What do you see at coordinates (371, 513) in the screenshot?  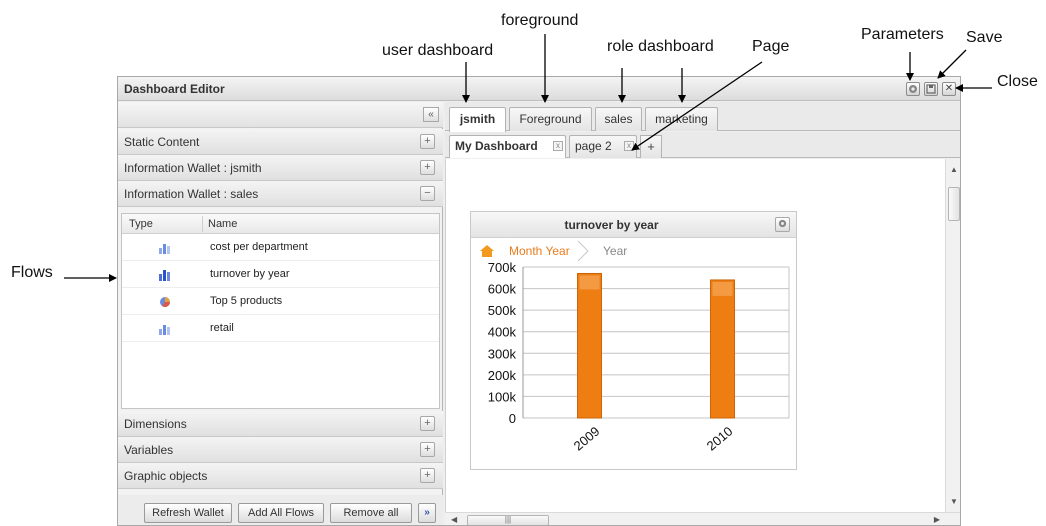 I see `remove-all-button: Remove all` at bounding box center [371, 513].